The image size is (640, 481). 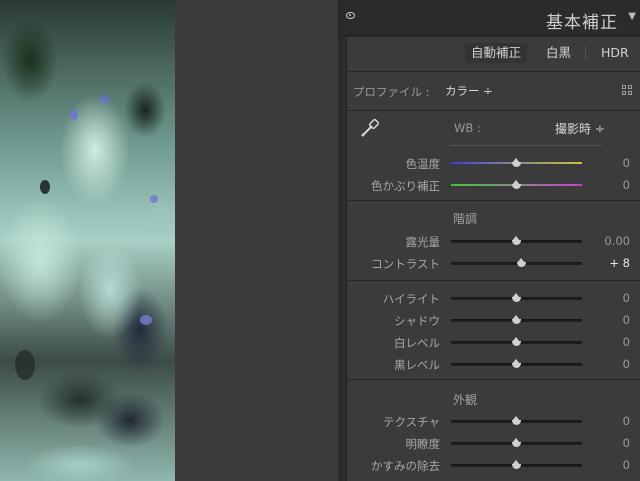 What do you see at coordinates (522, 262) in the screenshot?
I see `slider-tone-1-thumb` at bounding box center [522, 262].